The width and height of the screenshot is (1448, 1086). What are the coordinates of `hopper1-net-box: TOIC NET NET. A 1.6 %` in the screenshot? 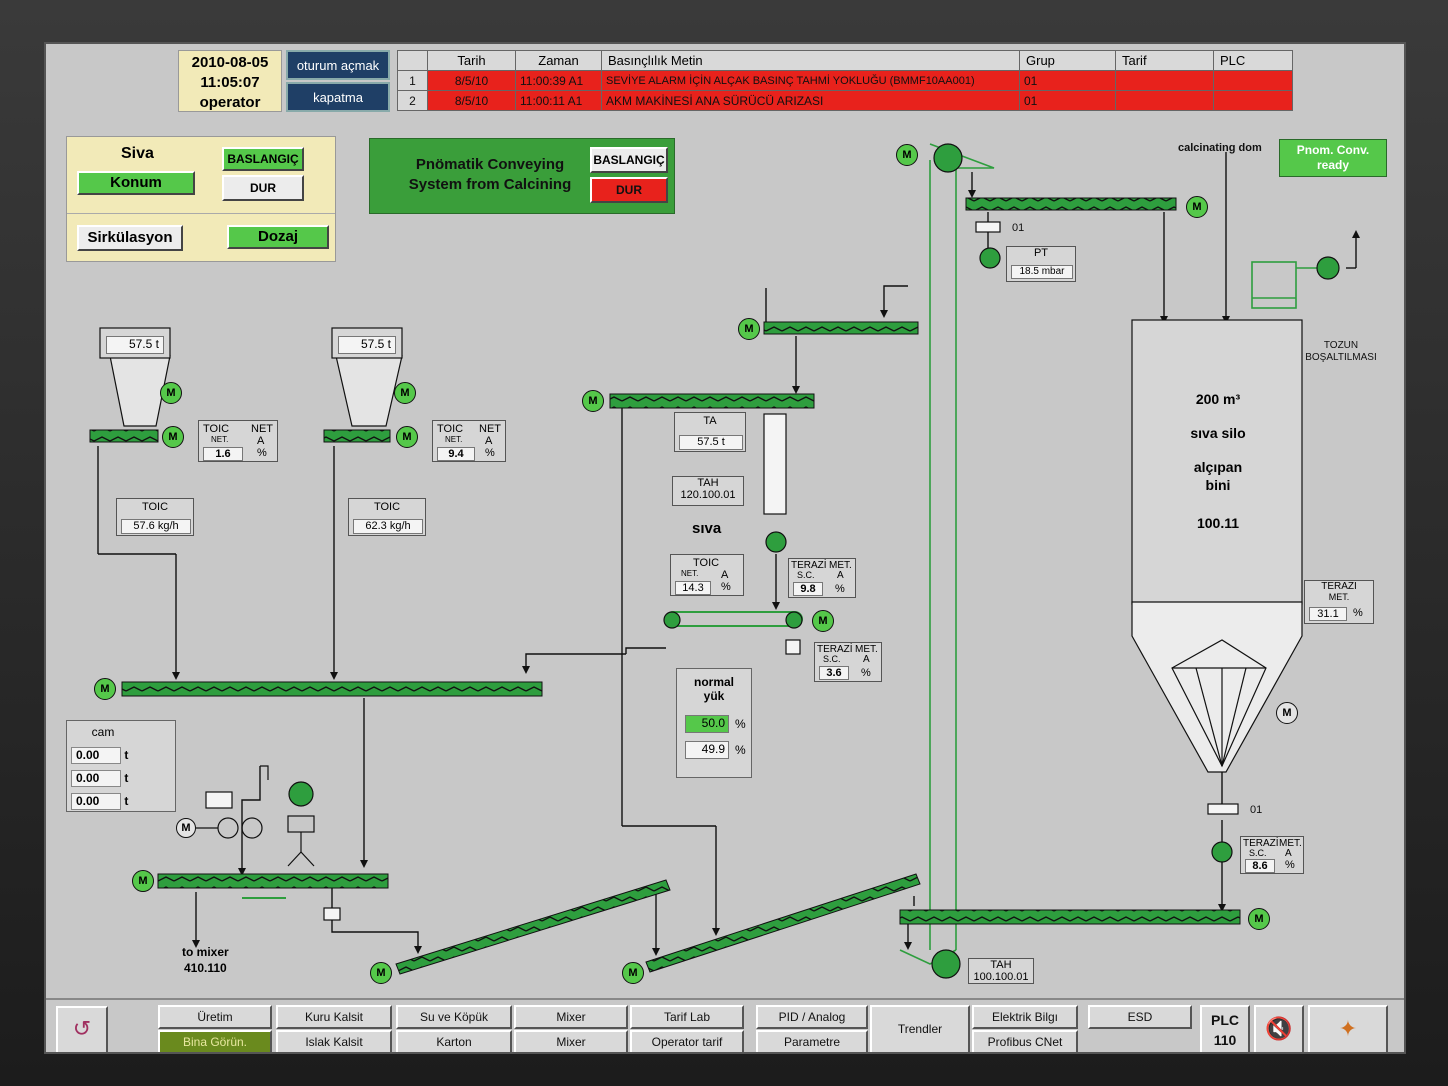 It's located at (238, 441).